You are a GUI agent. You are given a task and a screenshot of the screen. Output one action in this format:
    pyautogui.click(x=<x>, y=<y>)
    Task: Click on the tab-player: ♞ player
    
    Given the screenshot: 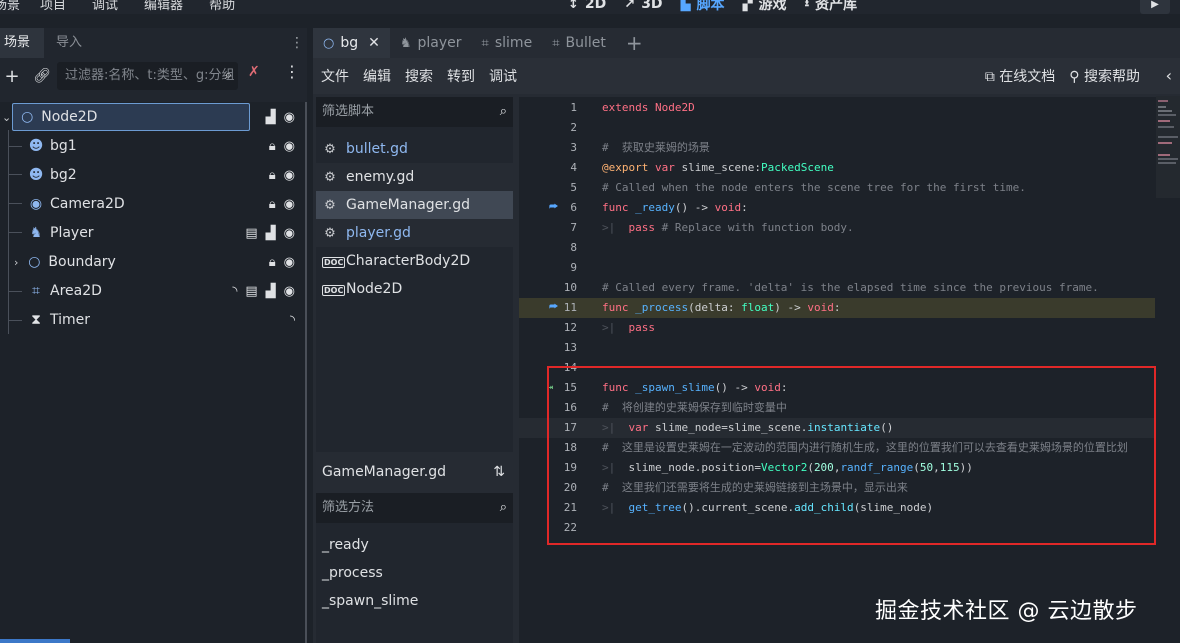 What is the action you would take?
    pyautogui.click(x=431, y=43)
    